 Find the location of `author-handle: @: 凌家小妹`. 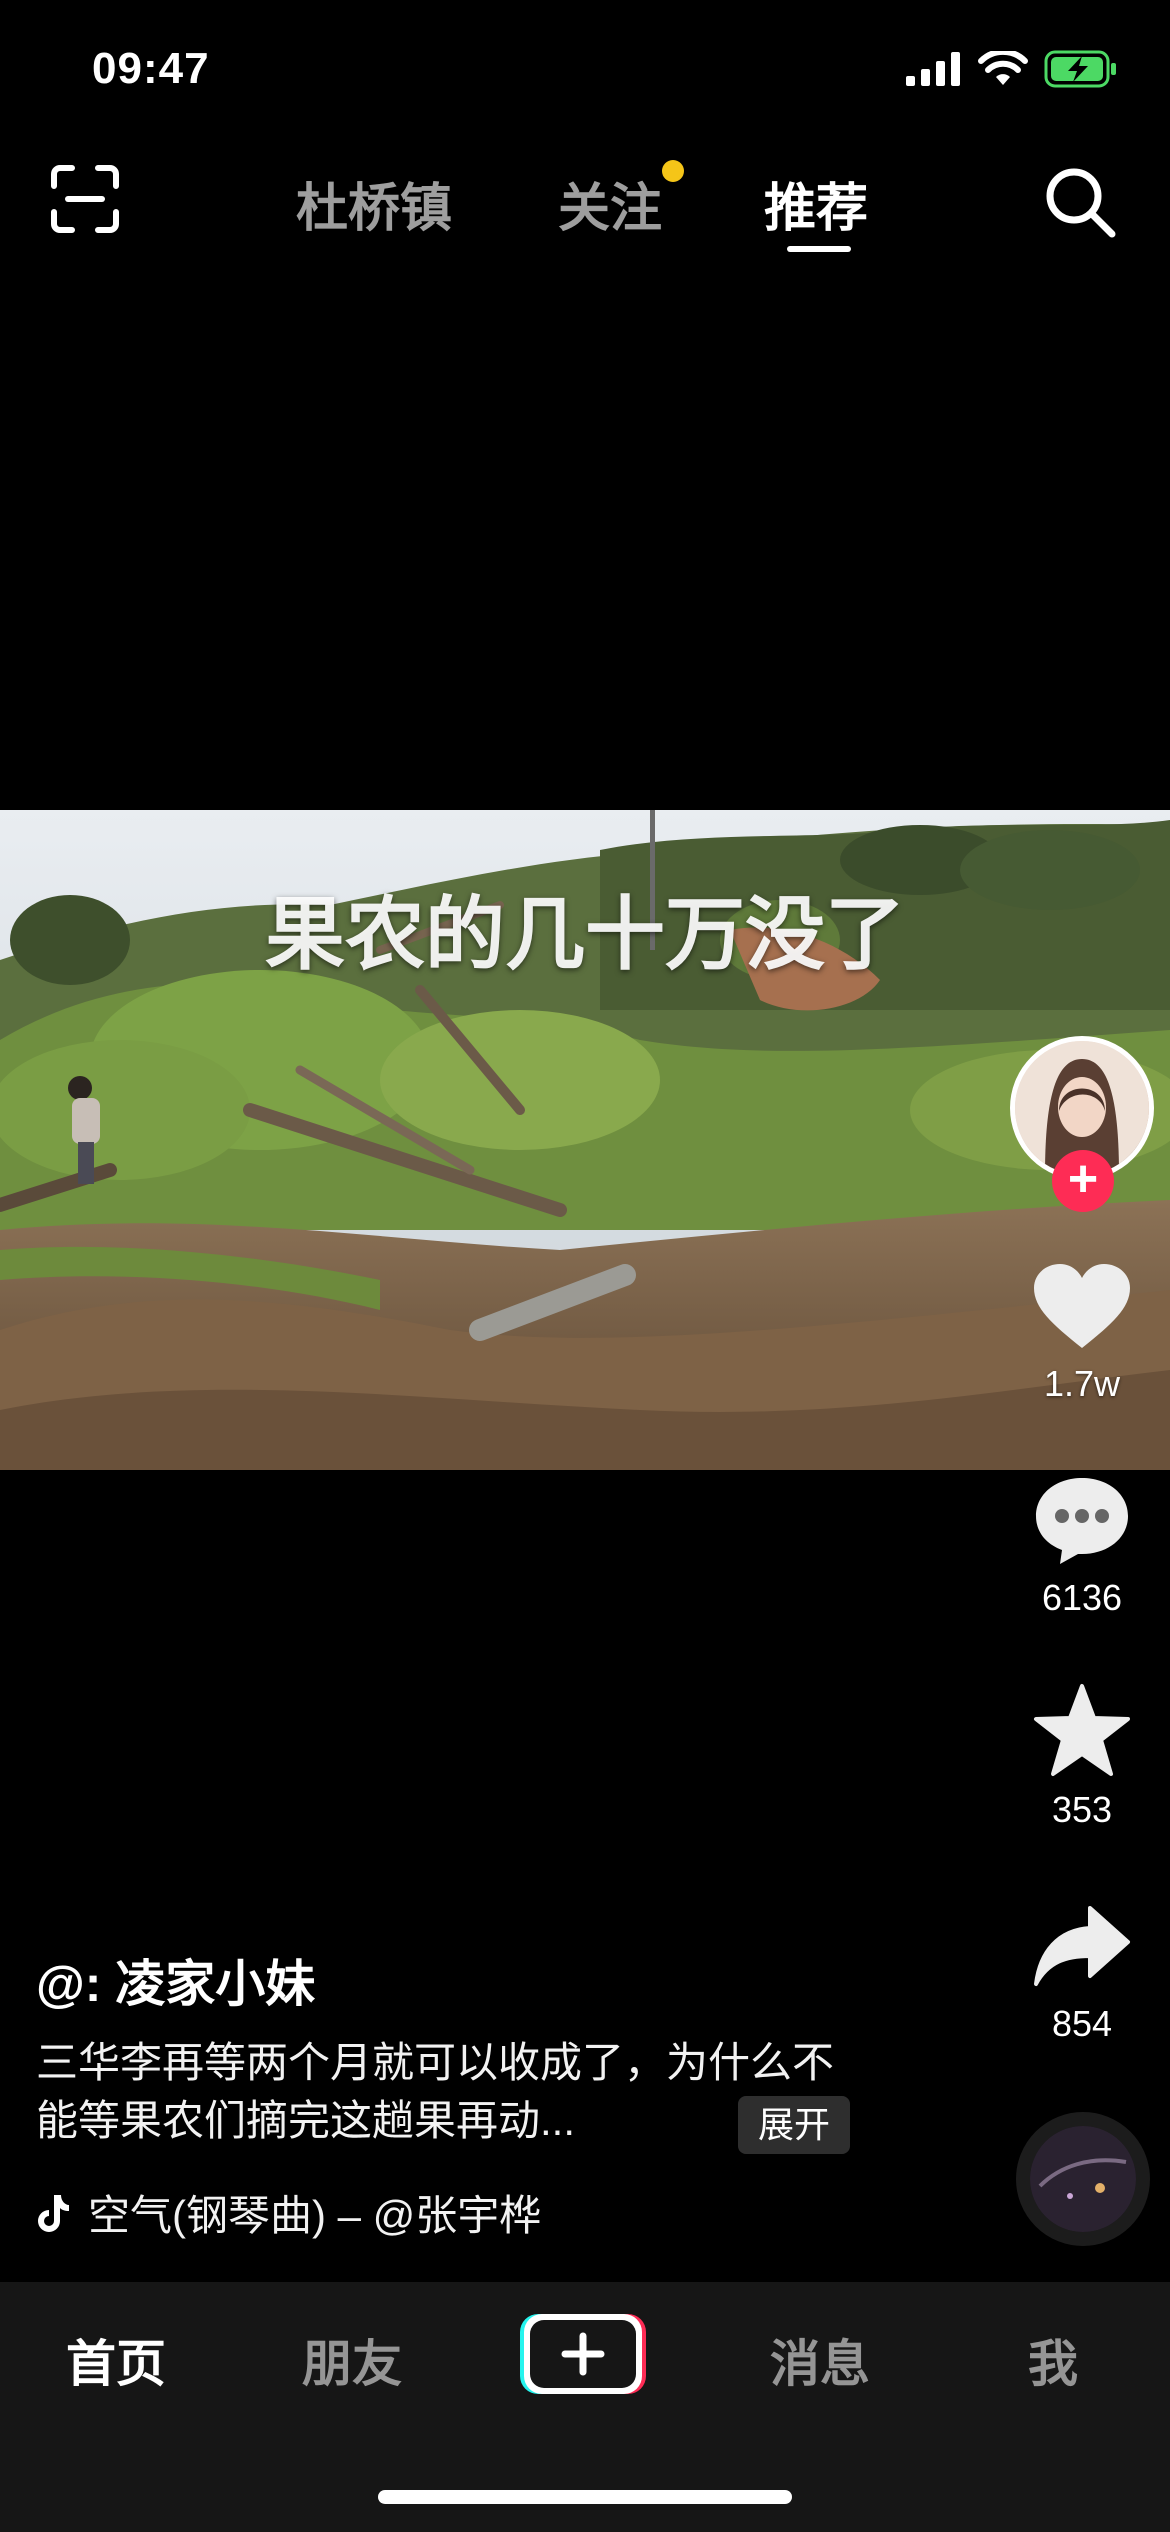

author-handle: @: 凌家小妹 is located at coordinates (175, 1980).